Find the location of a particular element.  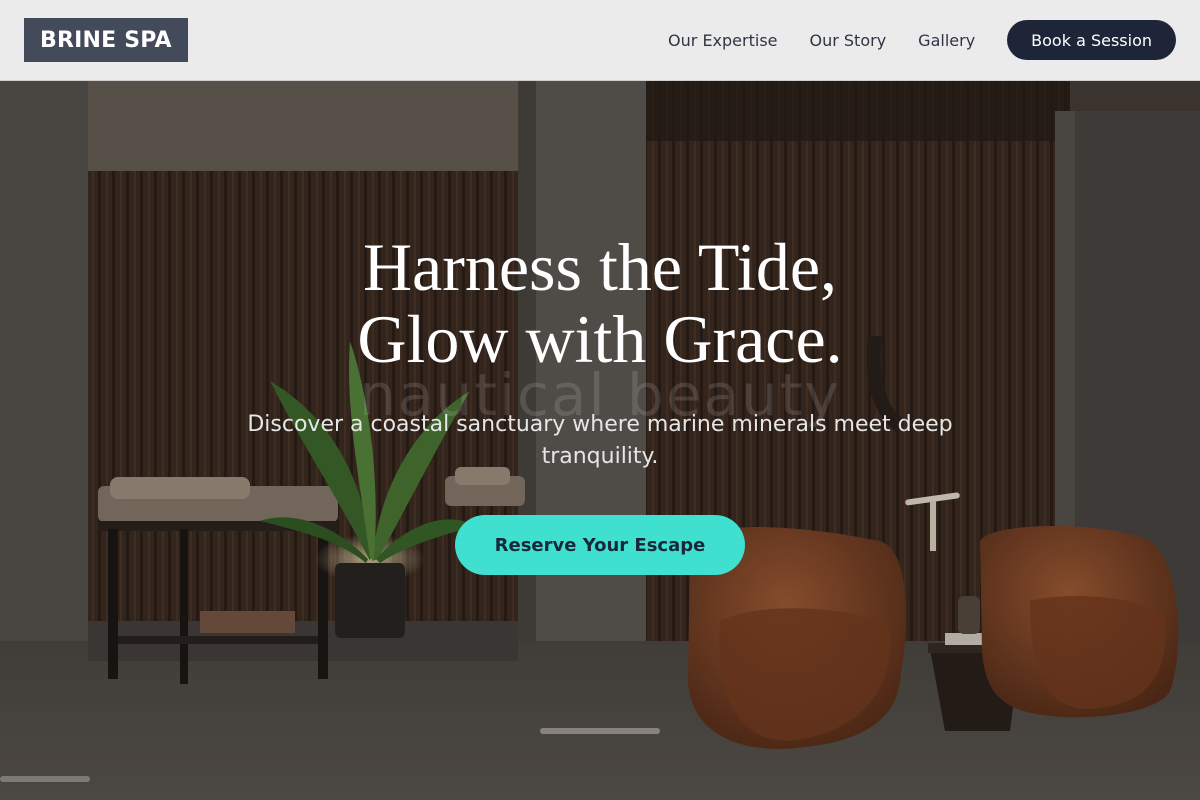

nav-link-gallery: Gallery is located at coordinates (946, 40).